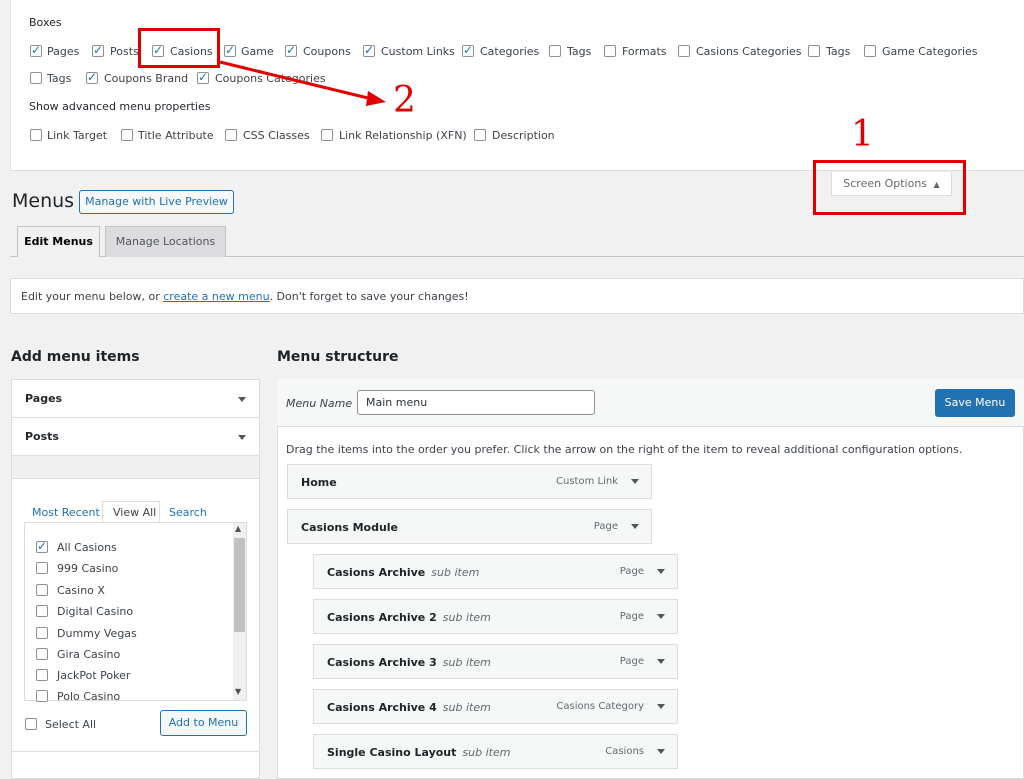 The width and height of the screenshot is (1024, 779). Describe the element at coordinates (188, 512) in the screenshot. I see `tab-search: Search` at that location.